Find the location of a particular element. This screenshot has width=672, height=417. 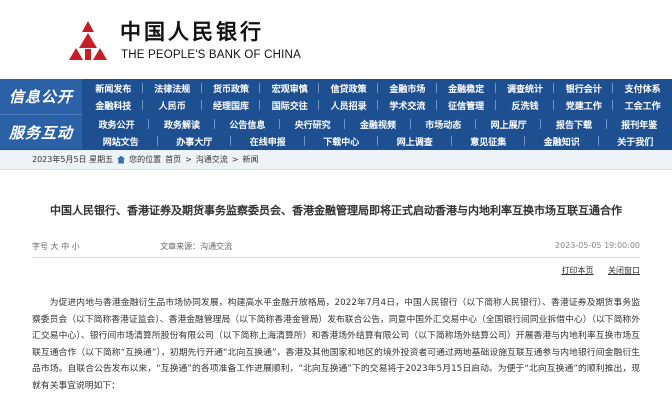

nav-row: 网站文告 办事大厅 在线申报 下载中心 网上调查 意见征集 金融知识 关于我们 is located at coordinates (378, 141).